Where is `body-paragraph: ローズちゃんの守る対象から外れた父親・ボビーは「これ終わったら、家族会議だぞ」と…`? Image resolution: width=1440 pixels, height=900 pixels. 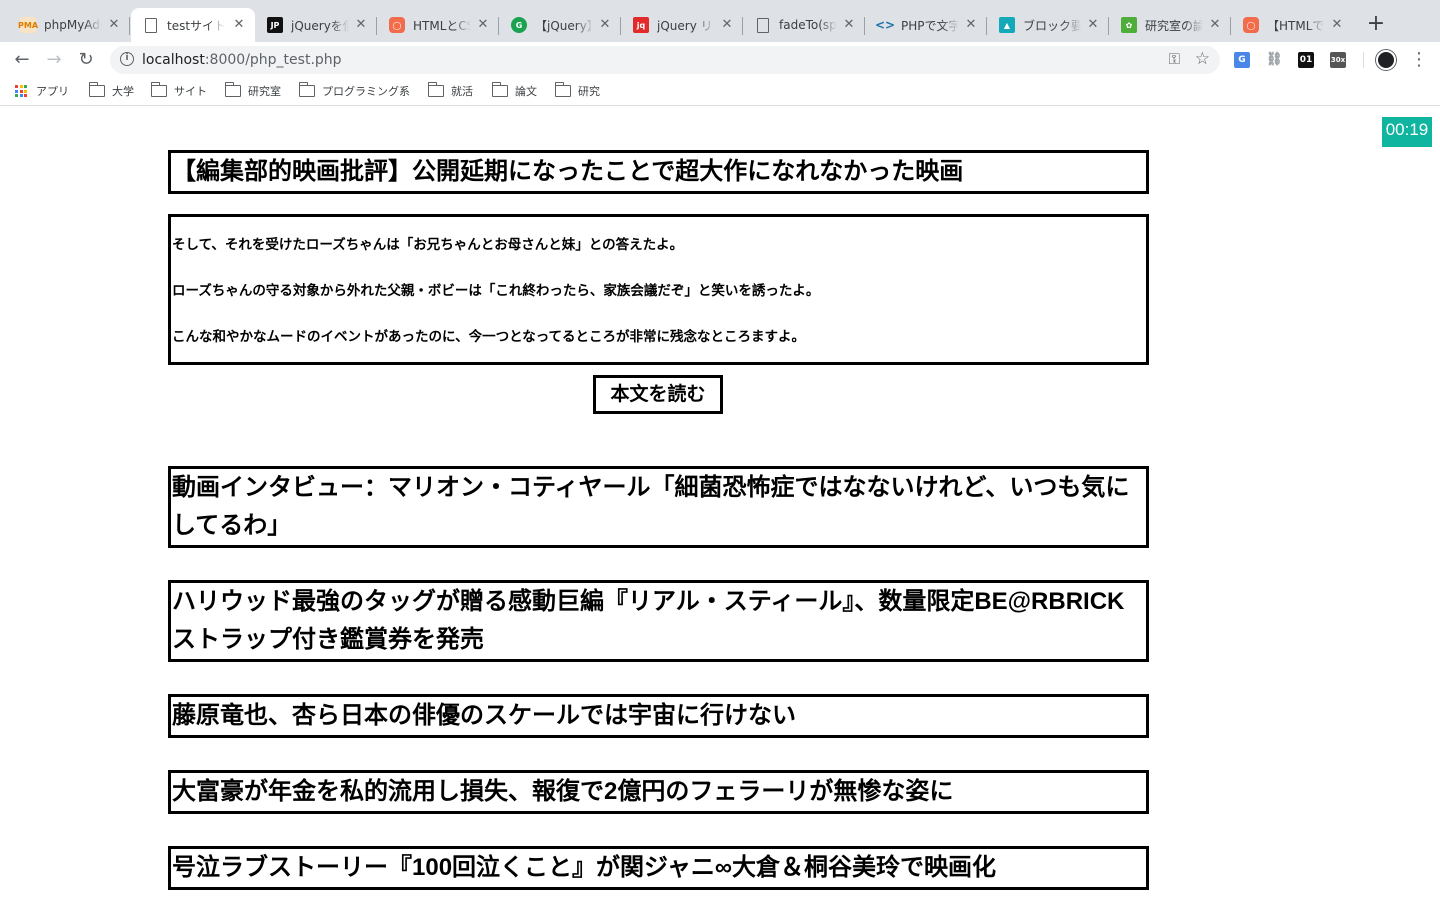
body-paragraph: ローズちゃんの守る対象から外れた父親・ボビーは「これ終わったら、家族会議だぞ」と… is located at coordinates (496, 291).